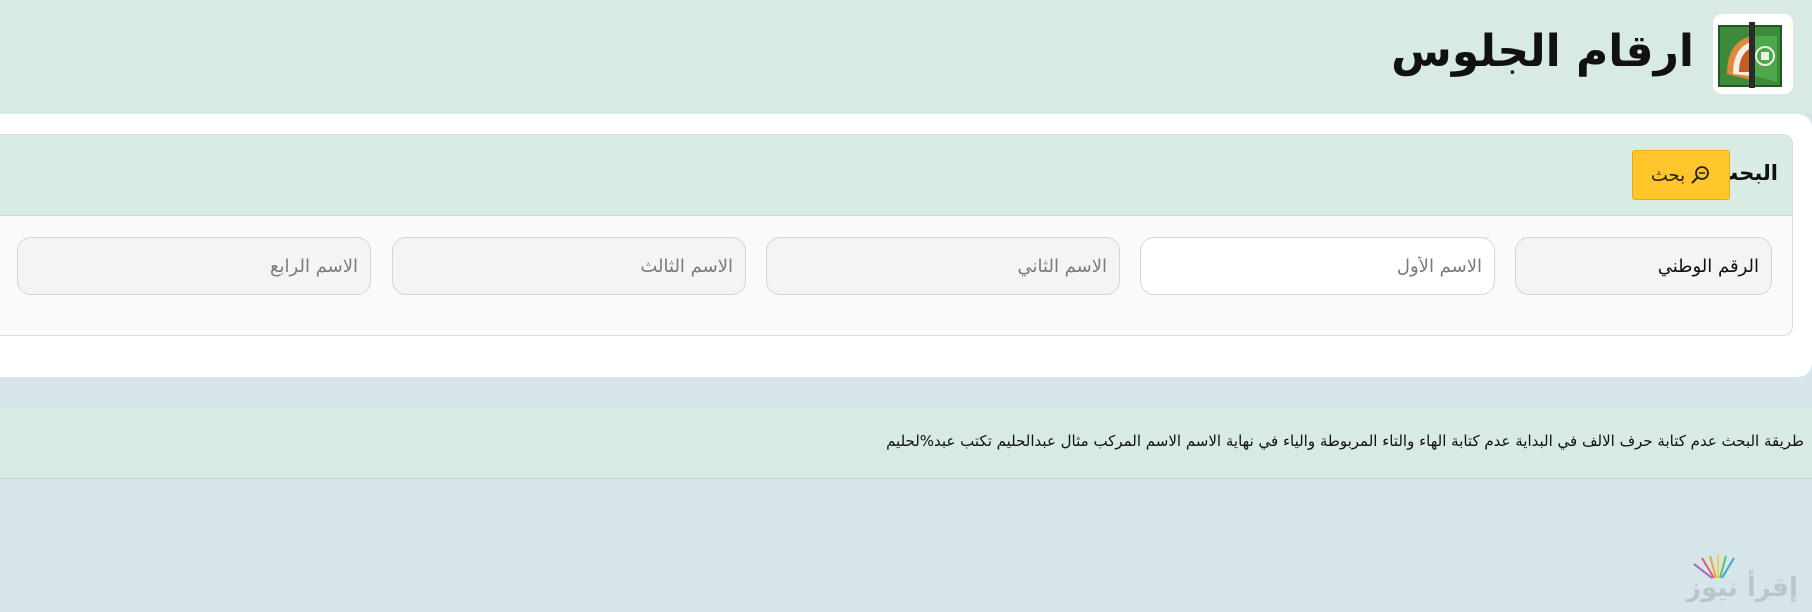 This screenshot has height=612, width=1812. I want to click on second-name-input, so click(943, 266).